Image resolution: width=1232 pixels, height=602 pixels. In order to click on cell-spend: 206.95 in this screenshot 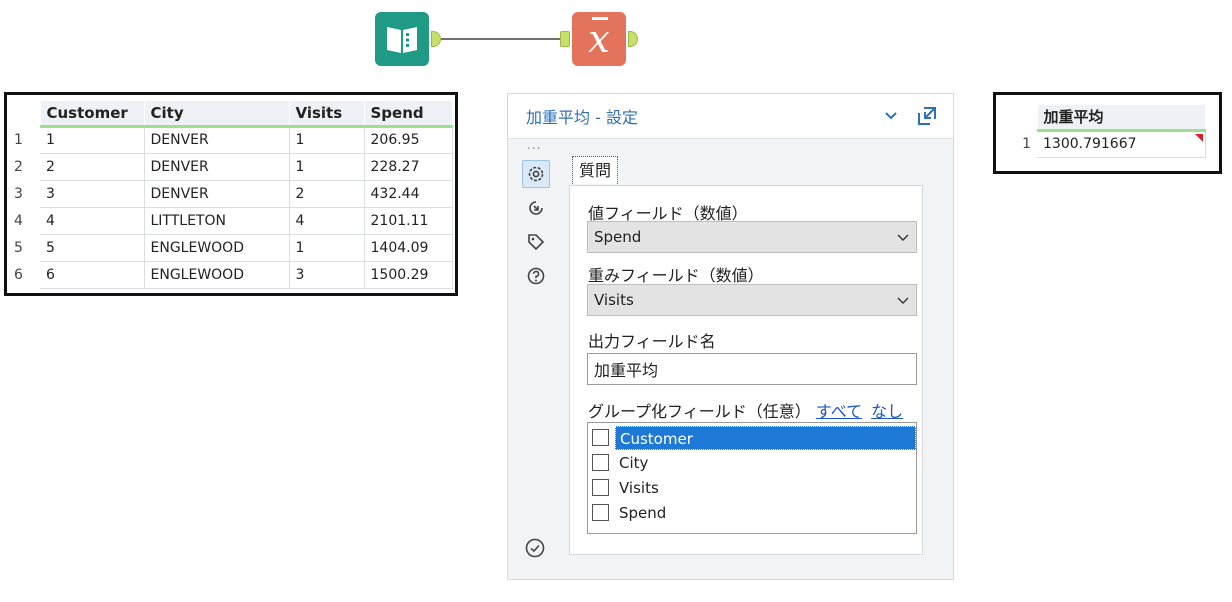, I will do `click(408, 140)`.